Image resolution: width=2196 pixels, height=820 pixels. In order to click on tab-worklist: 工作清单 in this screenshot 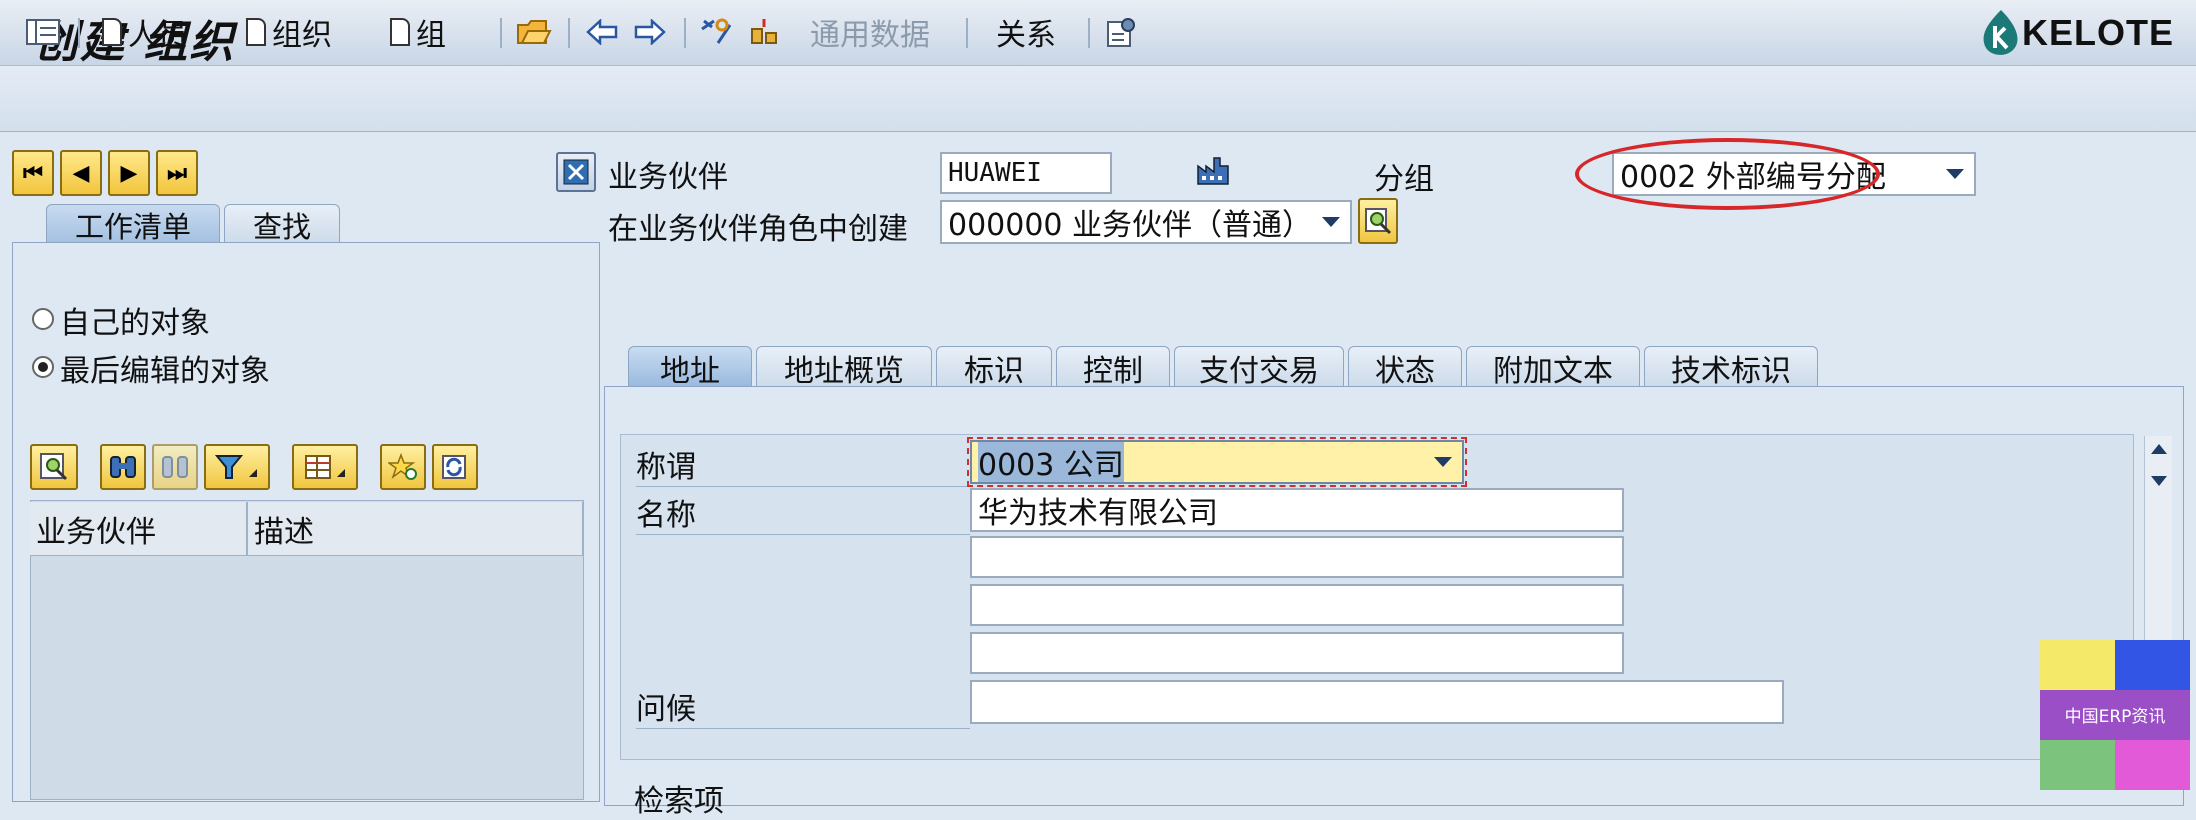, I will do `click(133, 224)`.